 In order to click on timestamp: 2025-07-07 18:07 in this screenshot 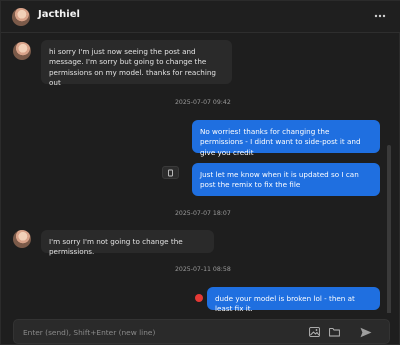, I will do `click(203, 213)`.